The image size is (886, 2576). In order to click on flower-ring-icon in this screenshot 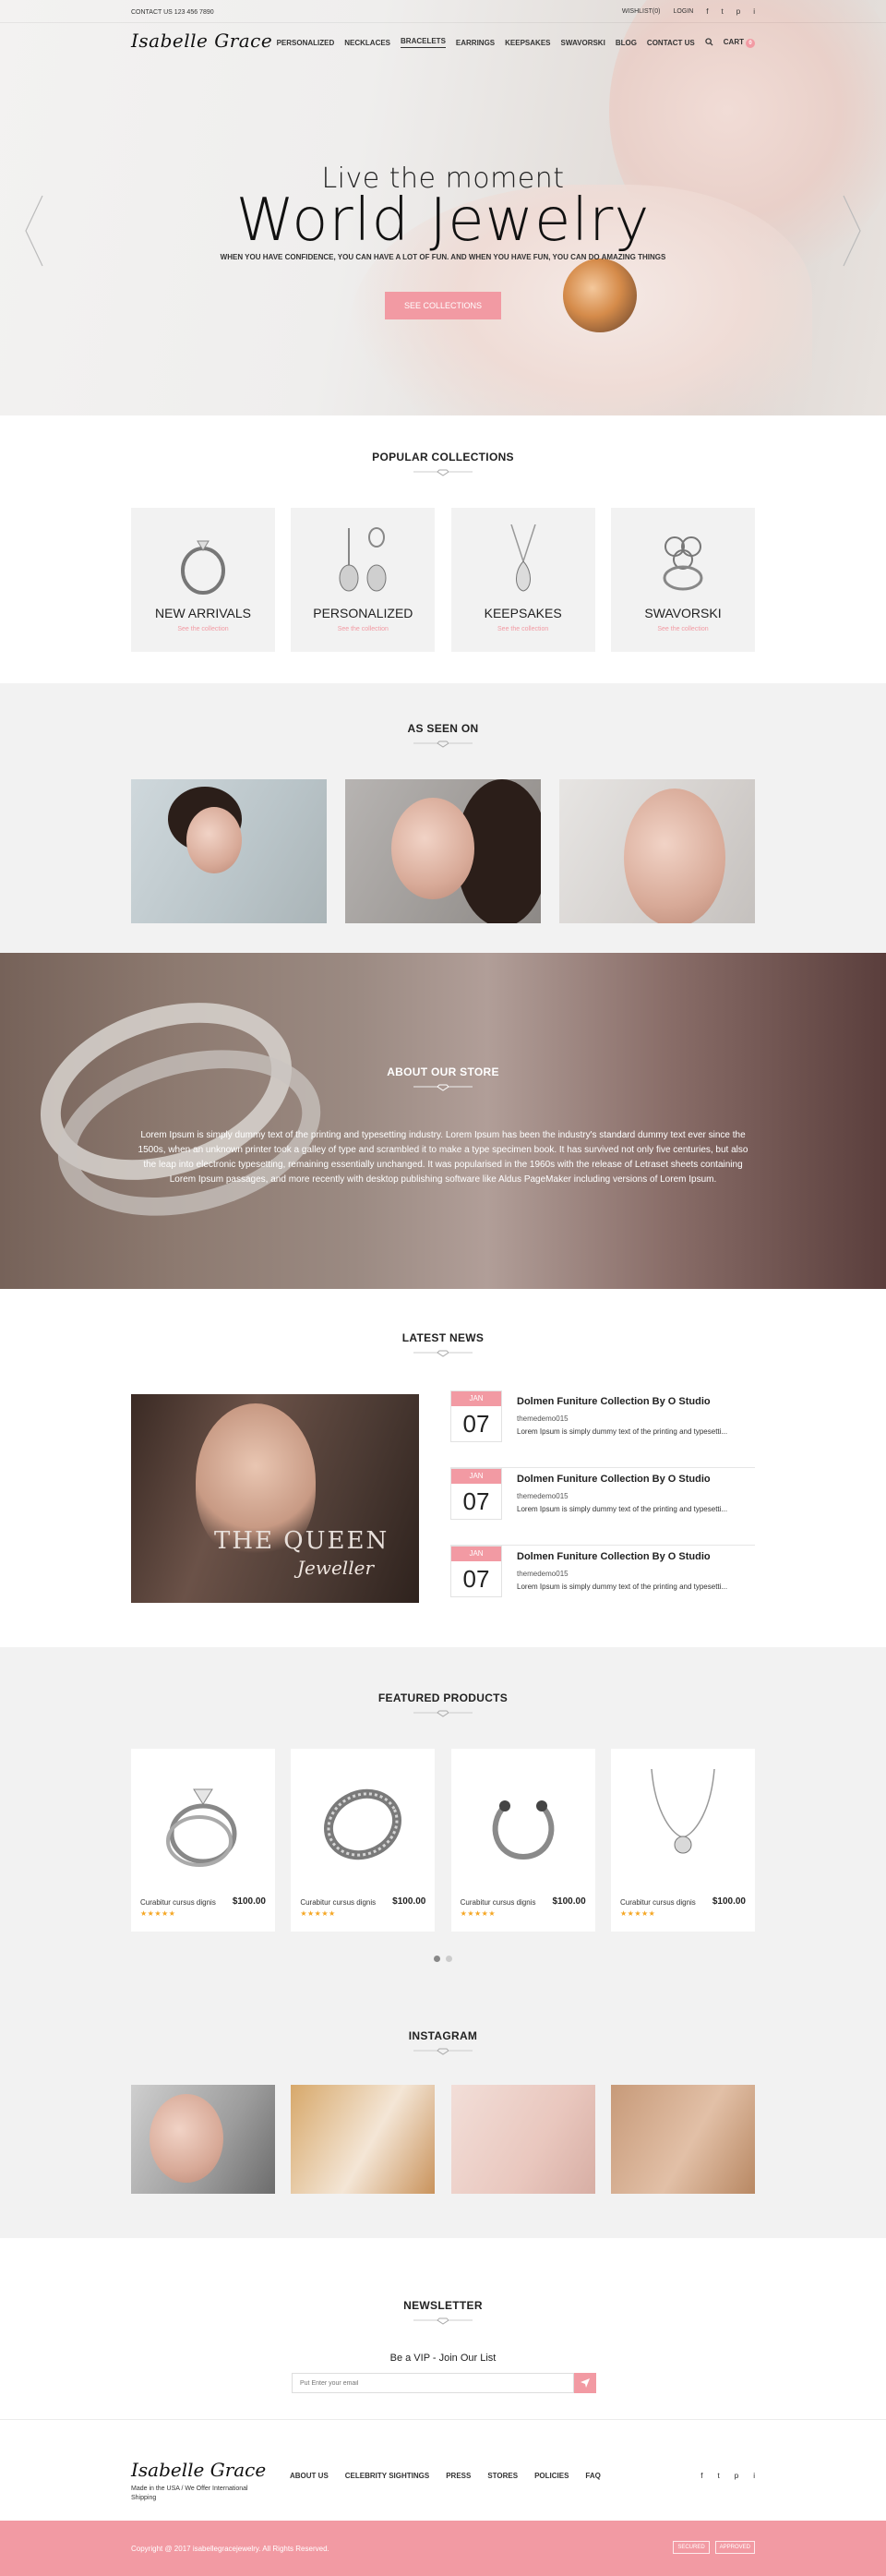, I will do `click(683, 563)`.